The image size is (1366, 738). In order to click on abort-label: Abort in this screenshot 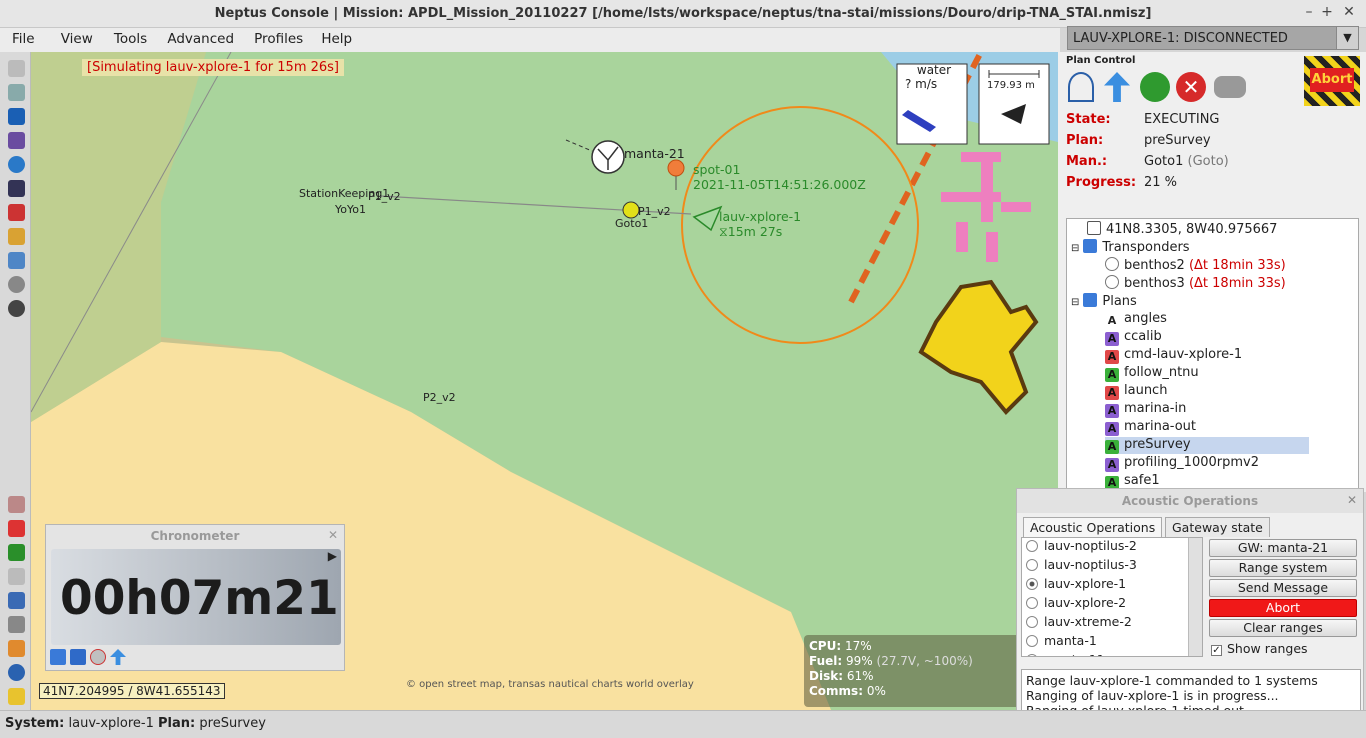, I will do `click(1332, 80)`.